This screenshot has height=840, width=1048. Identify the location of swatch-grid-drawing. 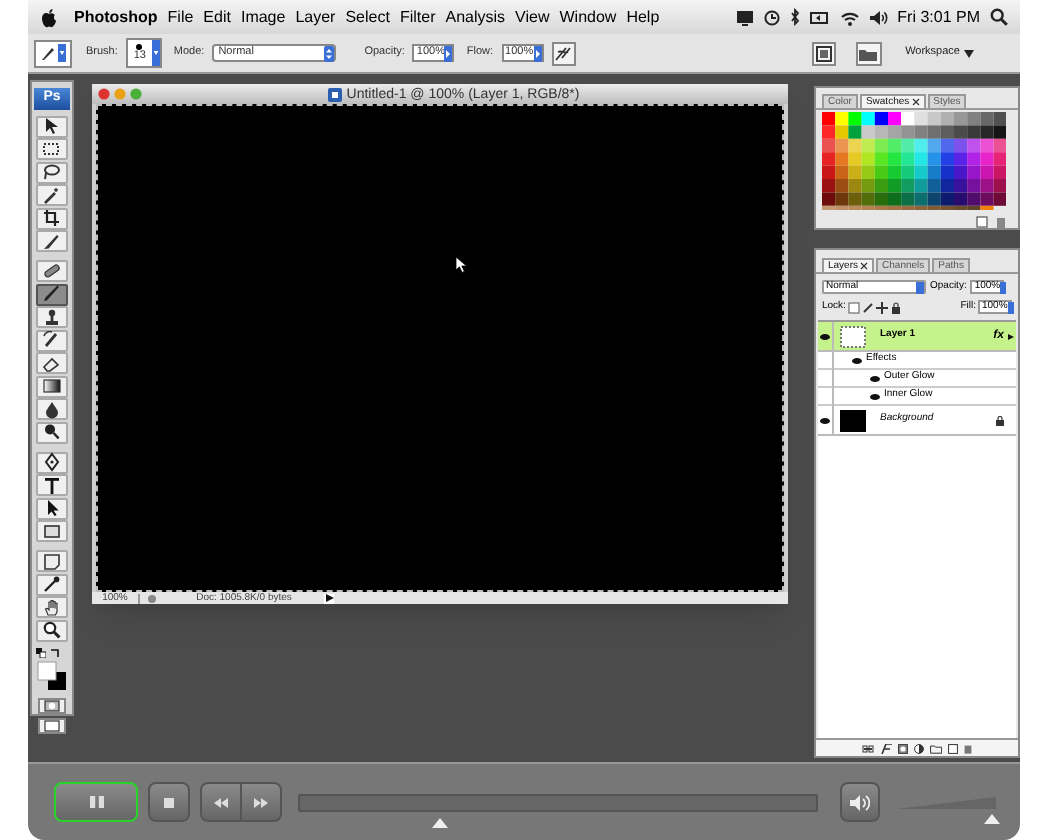
(914, 161).